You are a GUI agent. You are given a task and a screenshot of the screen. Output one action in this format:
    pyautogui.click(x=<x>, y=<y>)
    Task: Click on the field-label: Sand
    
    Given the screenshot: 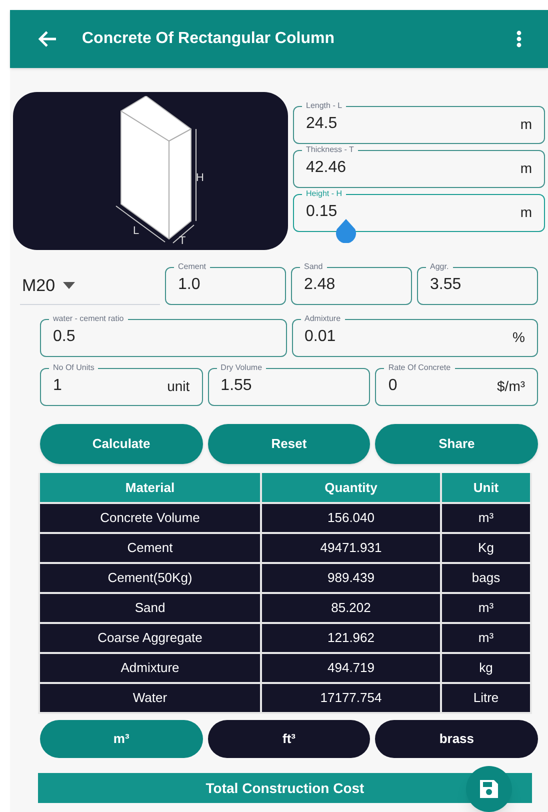 What is the action you would take?
    pyautogui.click(x=313, y=267)
    